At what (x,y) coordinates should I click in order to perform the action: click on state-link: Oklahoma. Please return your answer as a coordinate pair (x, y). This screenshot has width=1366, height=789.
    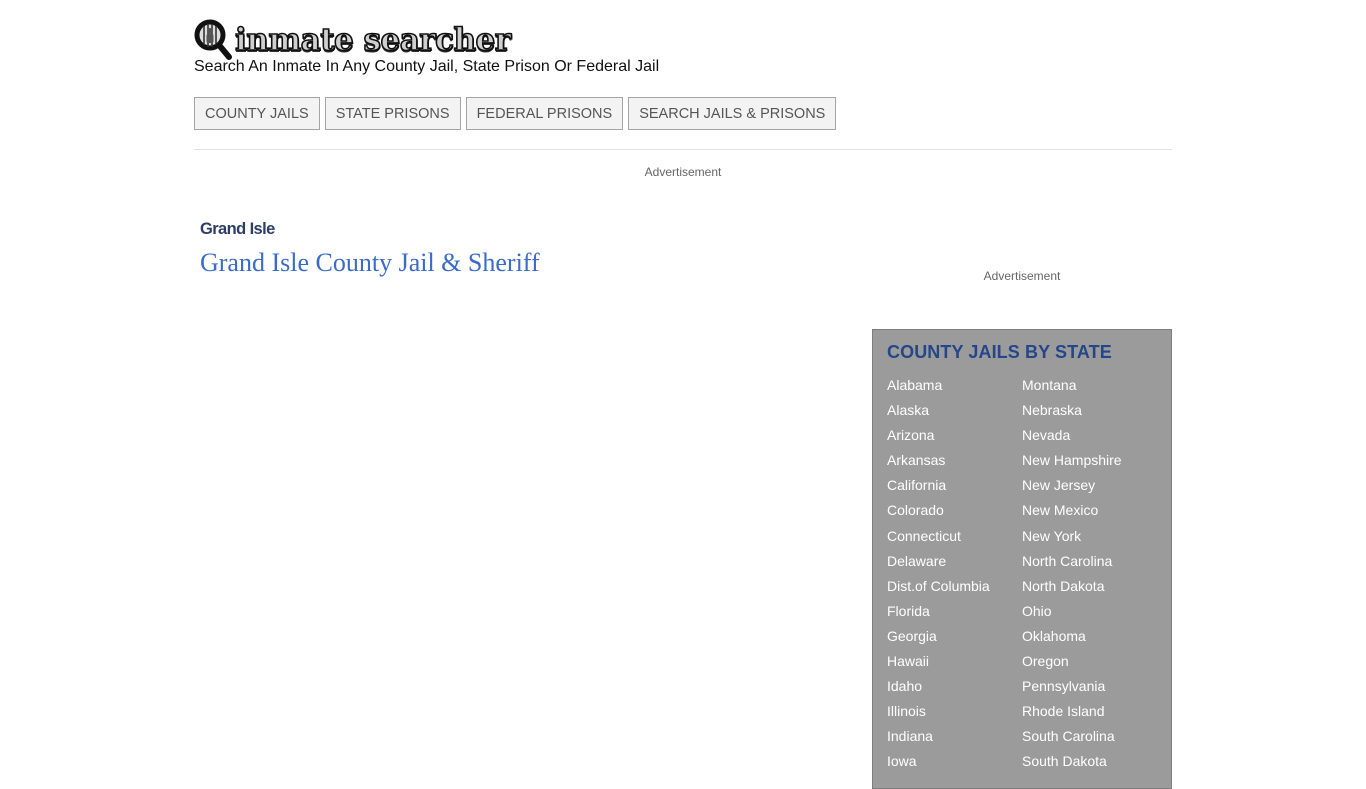
    Looking at the image, I should click on (1072, 636).